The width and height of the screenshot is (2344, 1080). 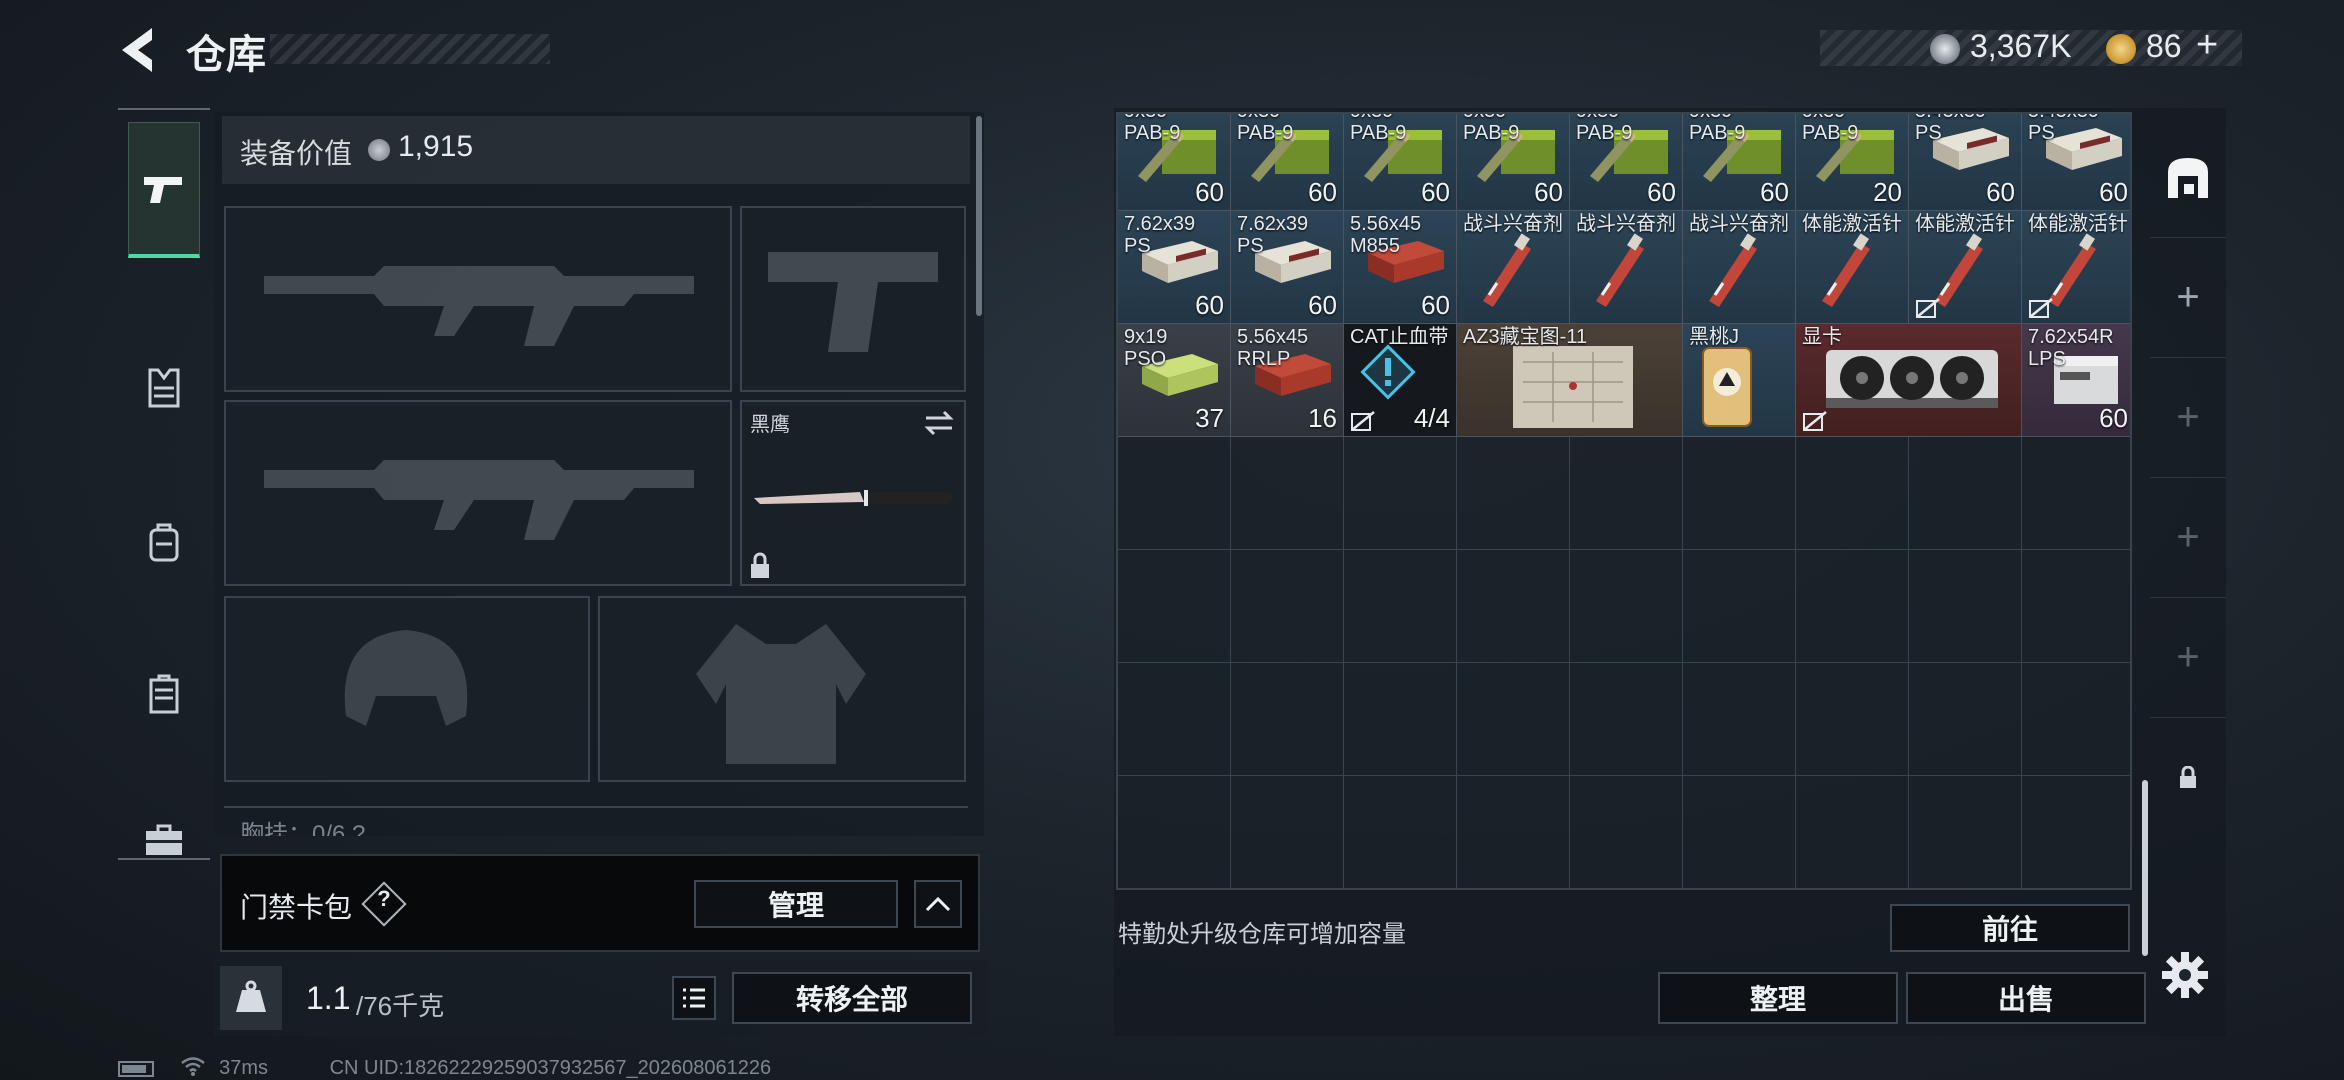 What do you see at coordinates (1852, 162) in the screenshot?
I see `storage-item: 9x39 PAB-9 20` at bounding box center [1852, 162].